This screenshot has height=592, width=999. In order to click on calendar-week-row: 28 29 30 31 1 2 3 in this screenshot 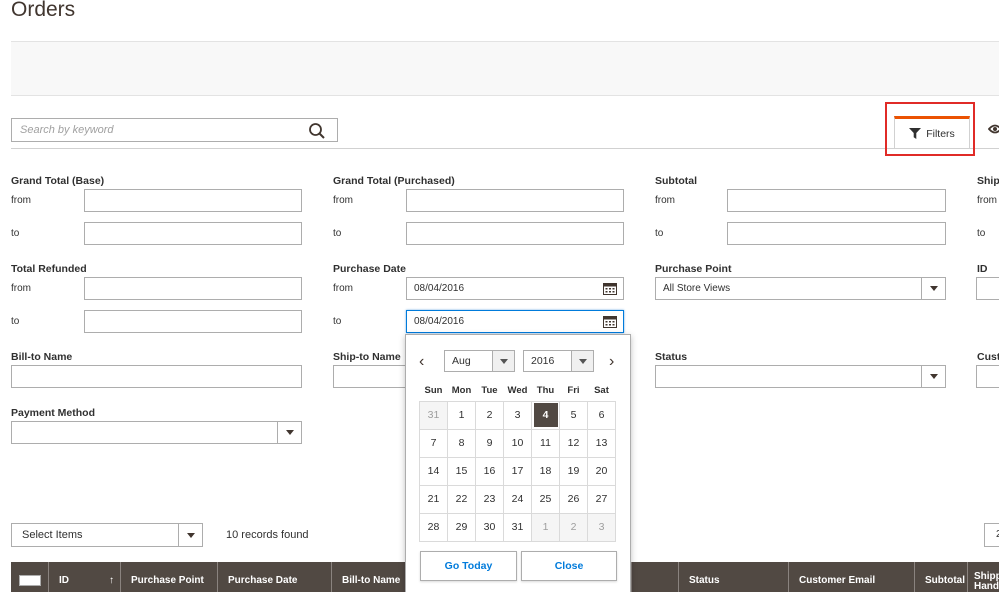, I will do `click(517, 527)`.